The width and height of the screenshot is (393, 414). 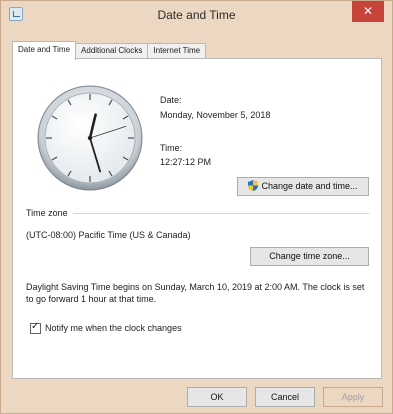 What do you see at coordinates (171, 100) in the screenshot?
I see `date-label: Date:` at bounding box center [171, 100].